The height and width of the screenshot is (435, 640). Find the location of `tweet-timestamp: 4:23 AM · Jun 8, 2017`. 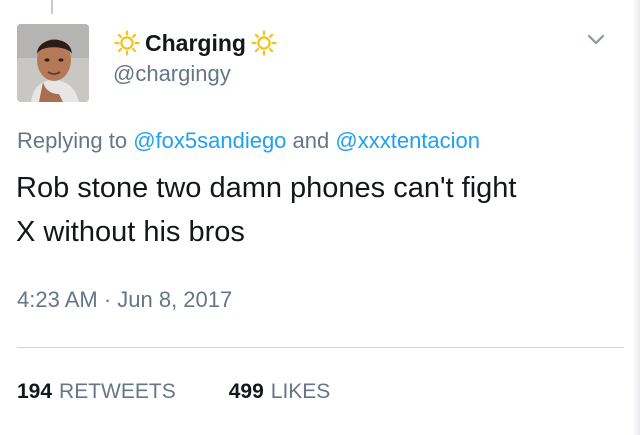

tweet-timestamp: 4:23 AM · Jun 8, 2017 is located at coordinates (124, 300).